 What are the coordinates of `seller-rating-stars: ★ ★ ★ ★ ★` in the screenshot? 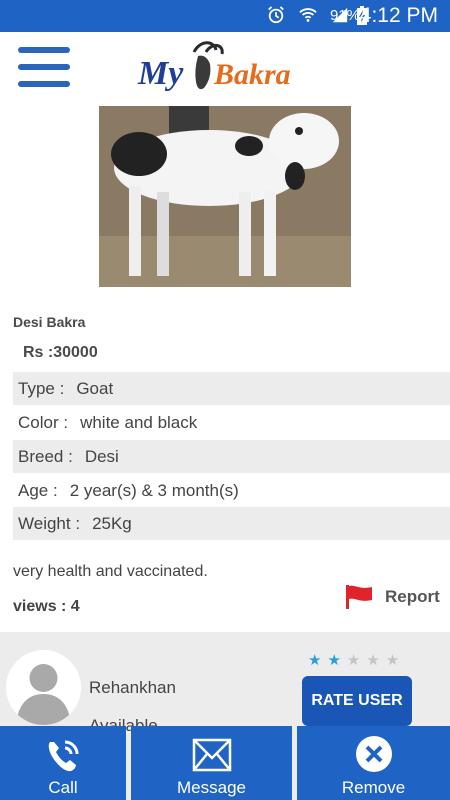 It's located at (353, 660).